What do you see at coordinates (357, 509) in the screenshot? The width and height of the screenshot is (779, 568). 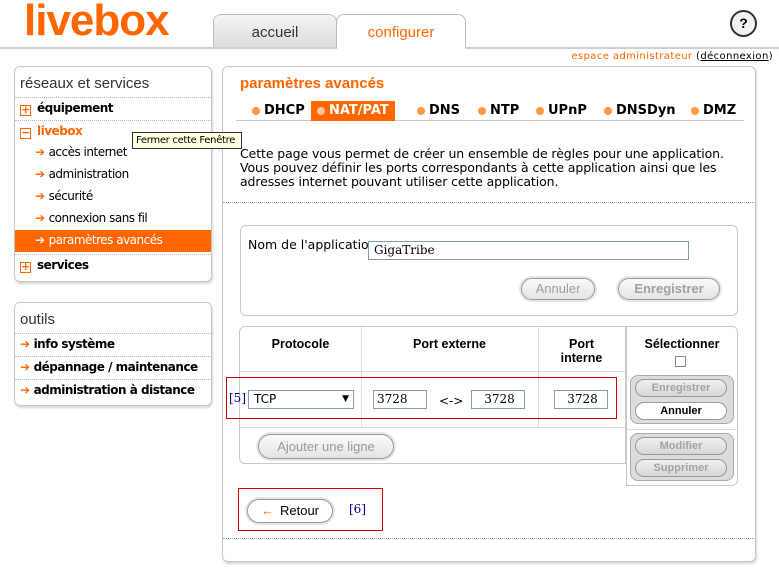 I see `back-marker: [6]` at bounding box center [357, 509].